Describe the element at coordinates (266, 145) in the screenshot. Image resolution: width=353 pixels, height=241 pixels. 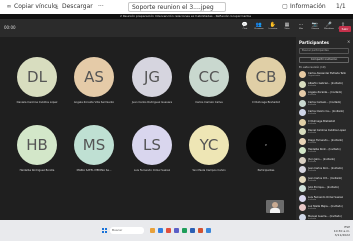
I see `avatar: P` at that location.